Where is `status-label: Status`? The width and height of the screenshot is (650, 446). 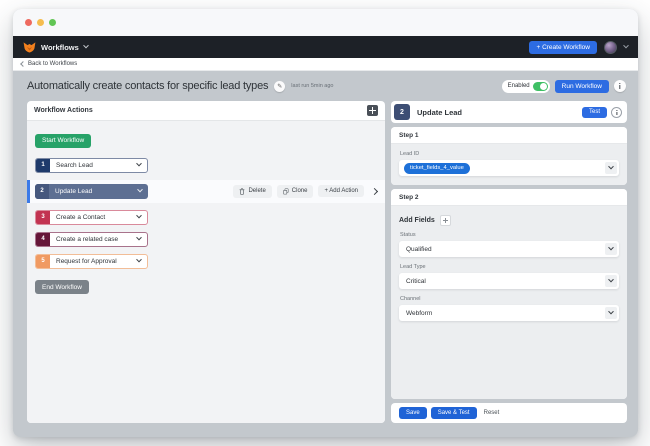 status-label: Status is located at coordinates (408, 235).